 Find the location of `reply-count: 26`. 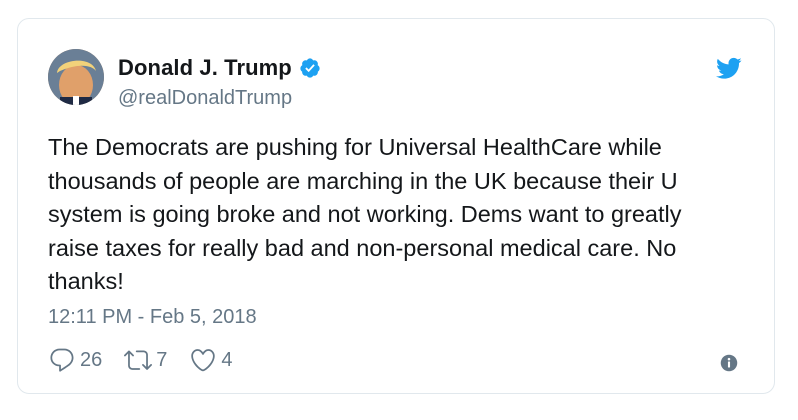

reply-count: 26 is located at coordinates (91, 359).